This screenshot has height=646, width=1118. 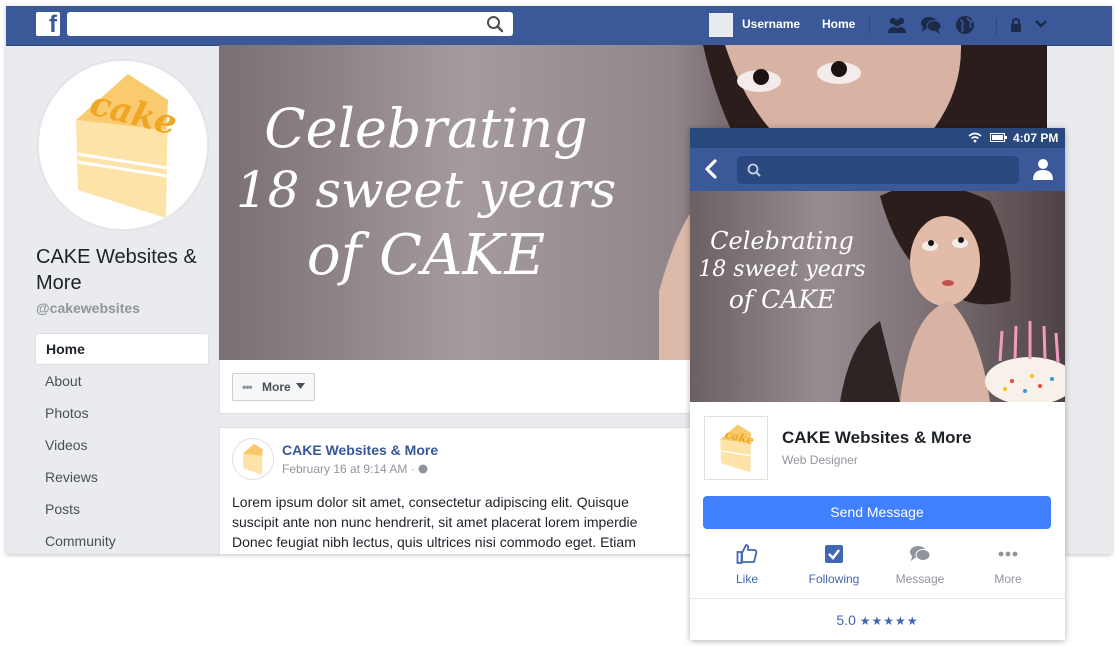 What do you see at coordinates (931, 25) in the screenshot?
I see `messages-icon` at bounding box center [931, 25].